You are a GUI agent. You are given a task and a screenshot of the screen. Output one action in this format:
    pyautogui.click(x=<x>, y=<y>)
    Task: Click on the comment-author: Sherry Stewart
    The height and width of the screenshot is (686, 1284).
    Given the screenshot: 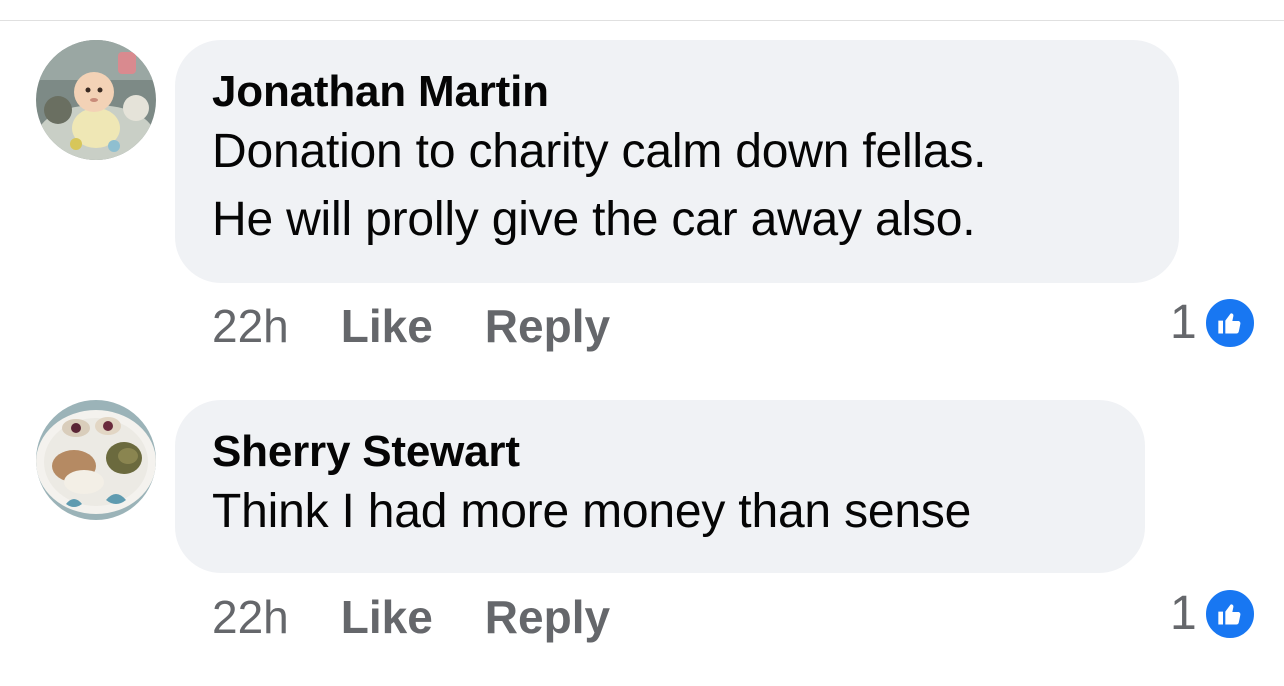 What is the action you would take?
    pyautogui.click(x=659, y=452)
    